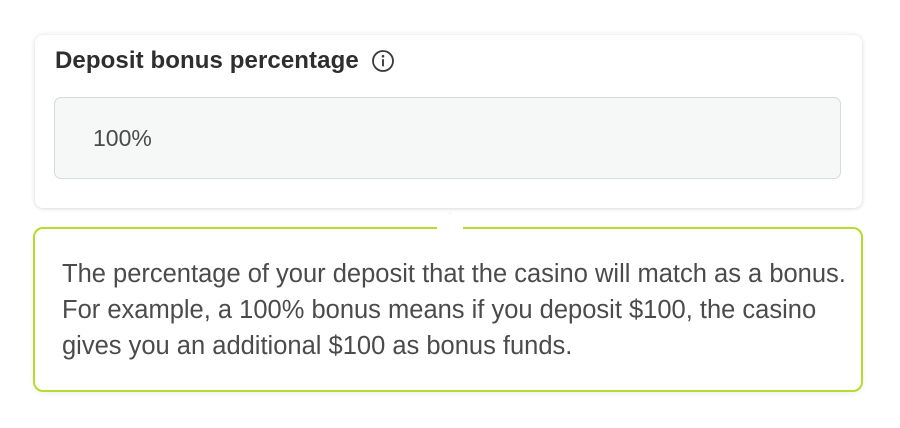  Describe the element at coordinates (383, 61) in the screenshot. I see `info-icon` at that location.